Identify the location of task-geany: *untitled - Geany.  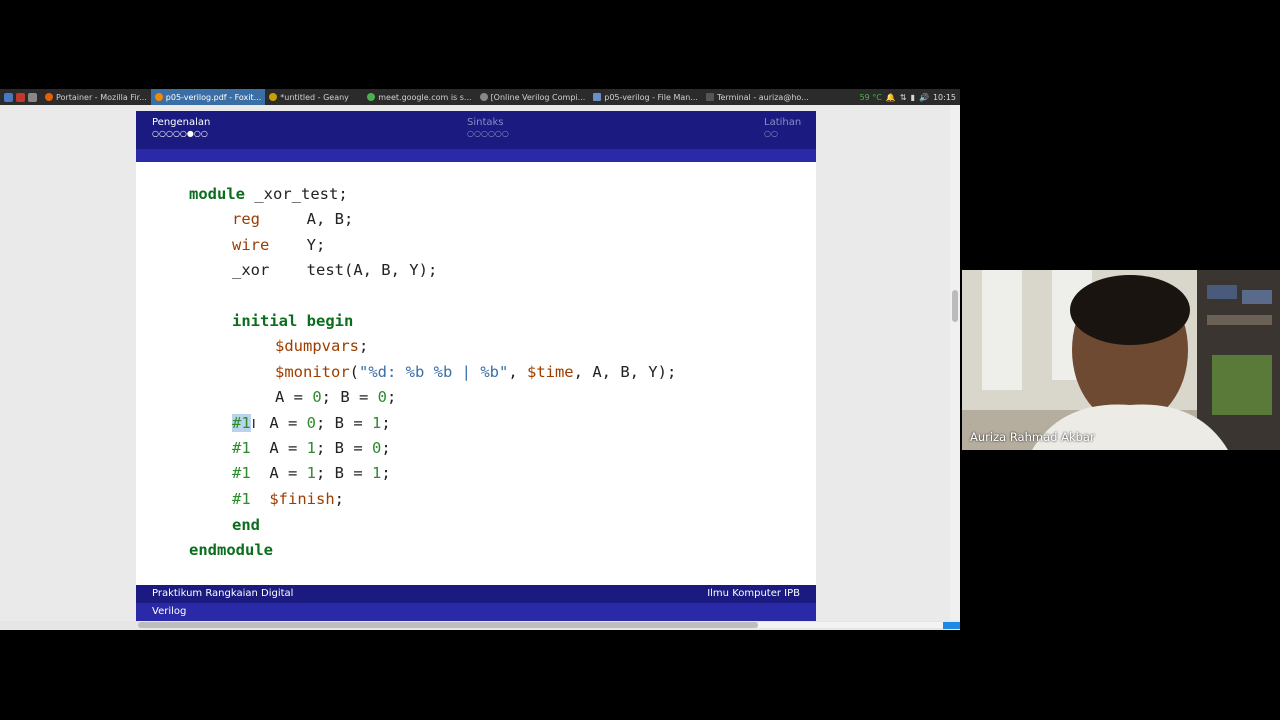
(314, 97).